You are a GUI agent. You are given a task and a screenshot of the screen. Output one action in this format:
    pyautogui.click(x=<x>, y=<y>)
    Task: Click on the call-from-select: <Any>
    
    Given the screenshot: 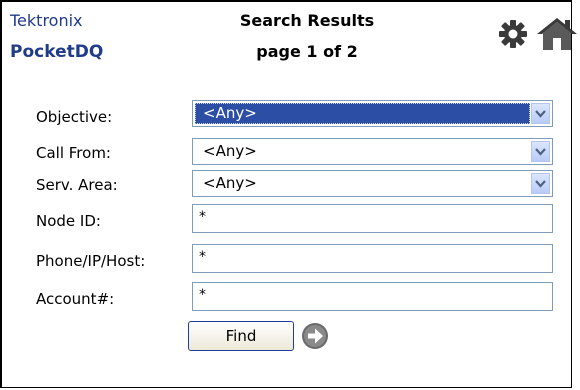 What is the action you would take?
    pyautogui.click(x=372, y=151)
    